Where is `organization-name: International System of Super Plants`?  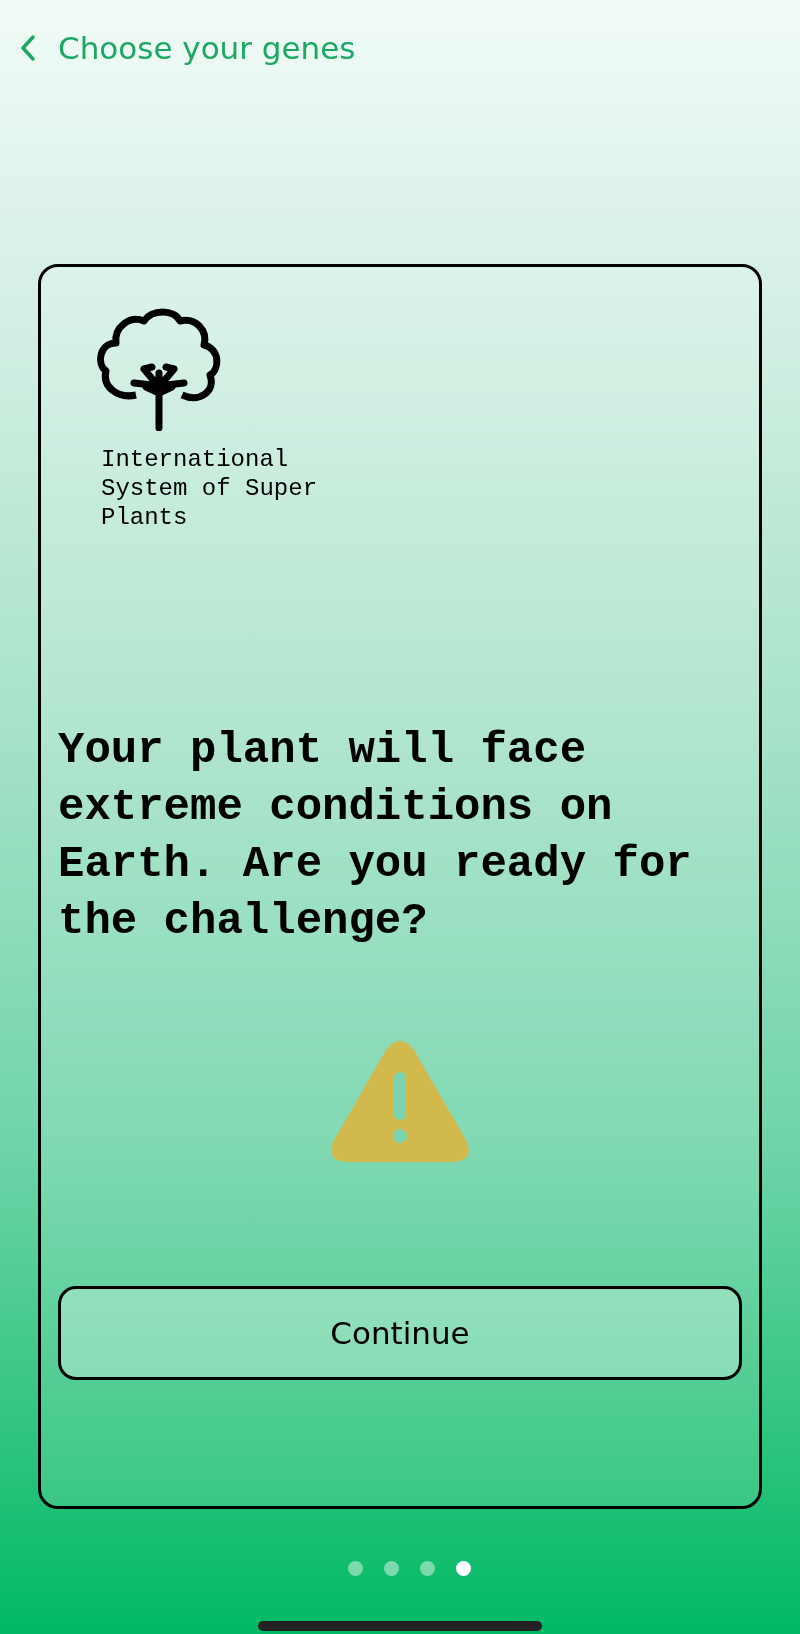
organization-name: International System of Super Plants is located at coordinates (210, 488).